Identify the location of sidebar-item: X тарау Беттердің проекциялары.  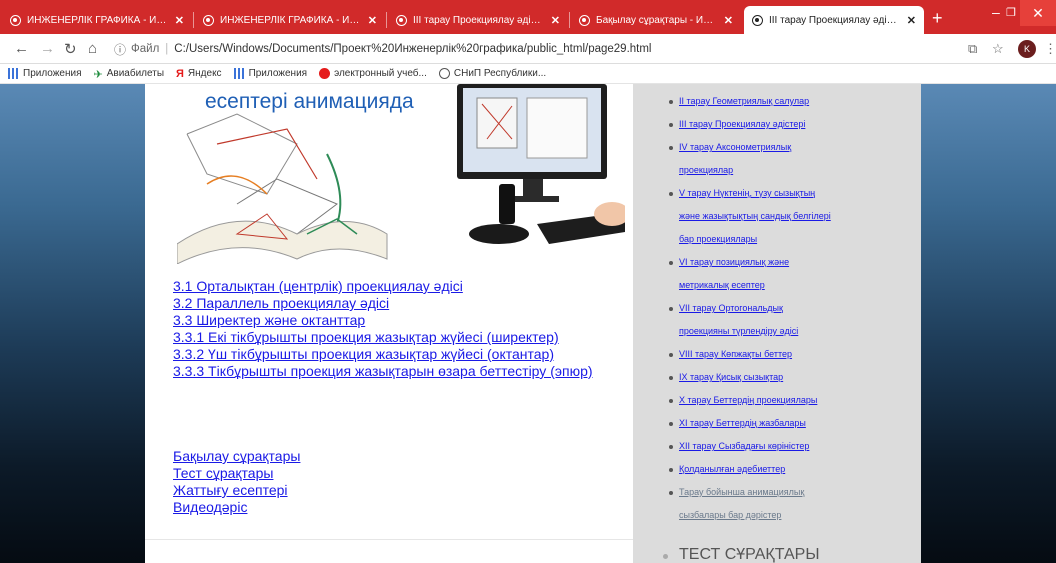
(789, 400).